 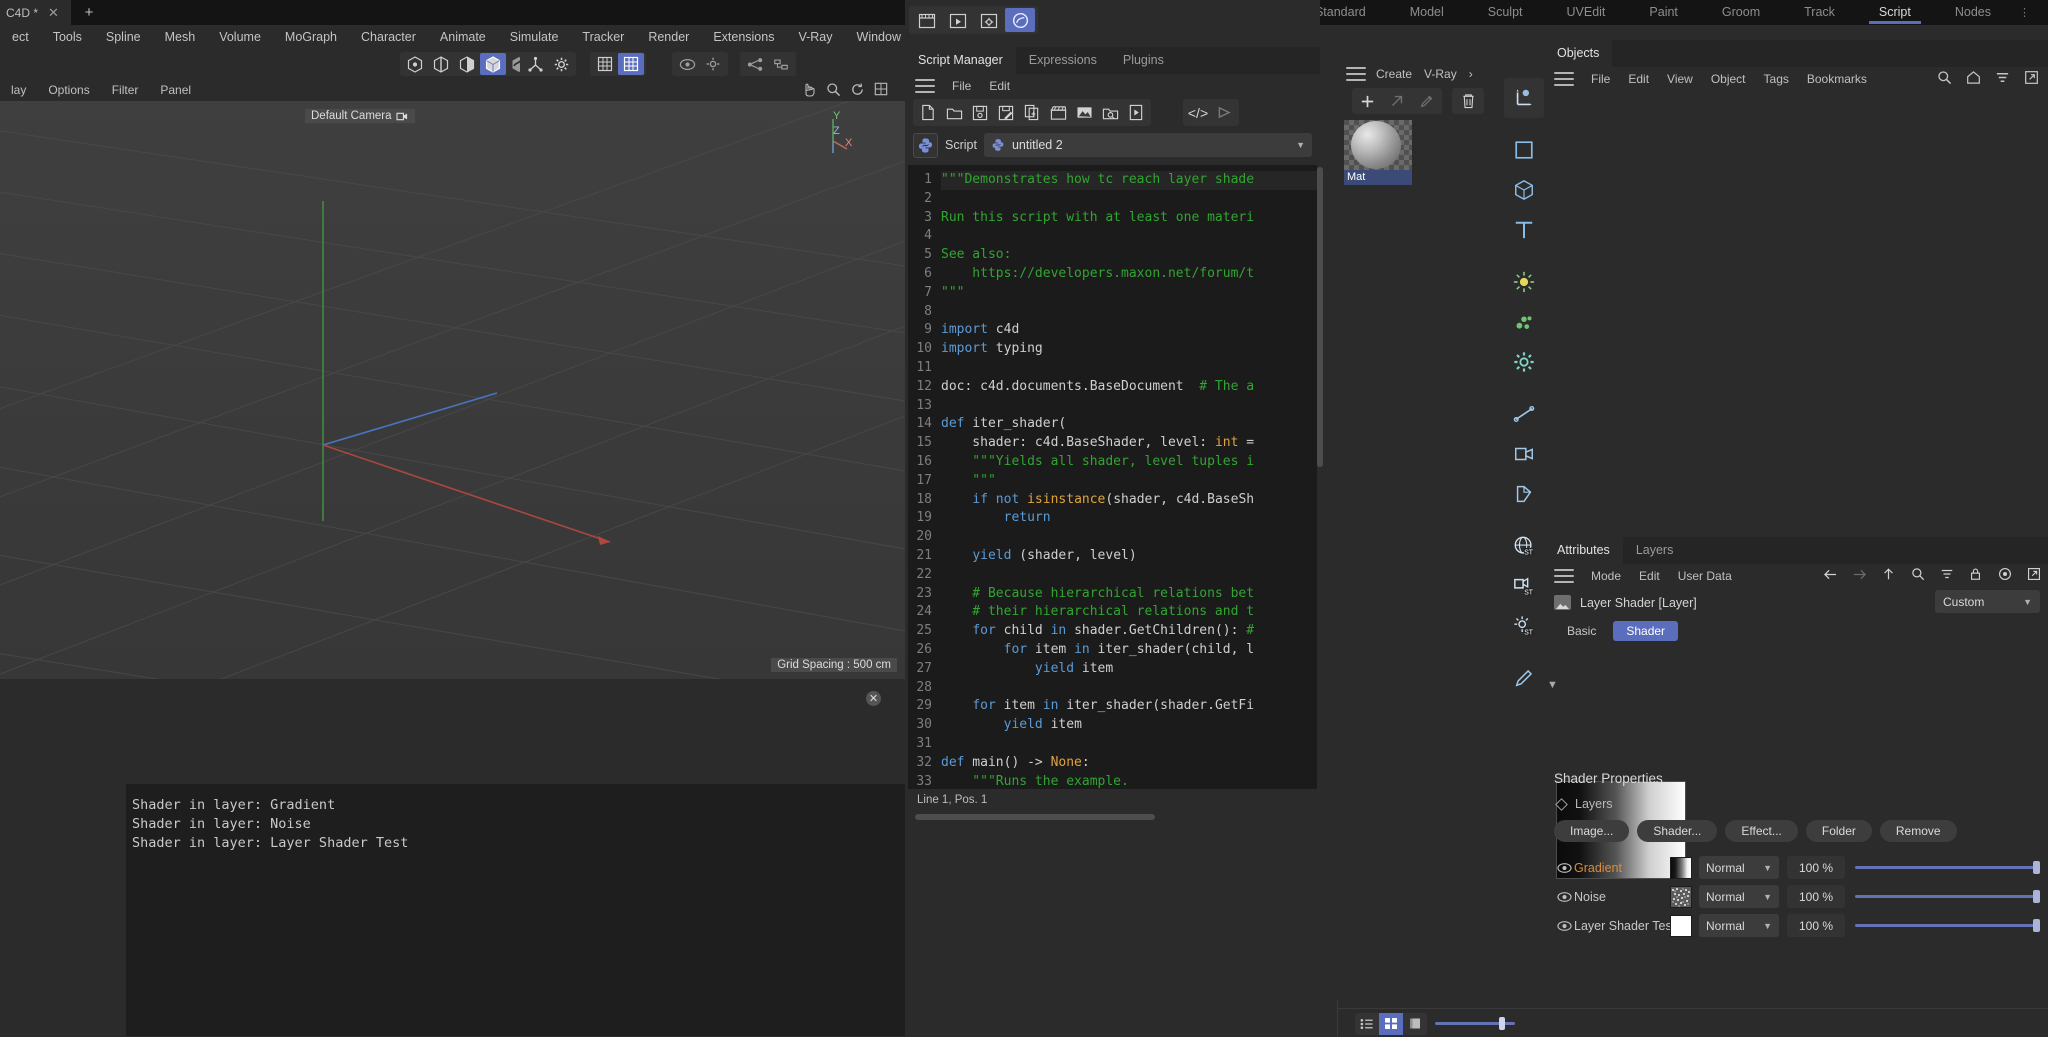 What do you see at coordinates (441, 64) in the screenshot?
I see `edge-mode-icon` at bounding box center [441, 64].